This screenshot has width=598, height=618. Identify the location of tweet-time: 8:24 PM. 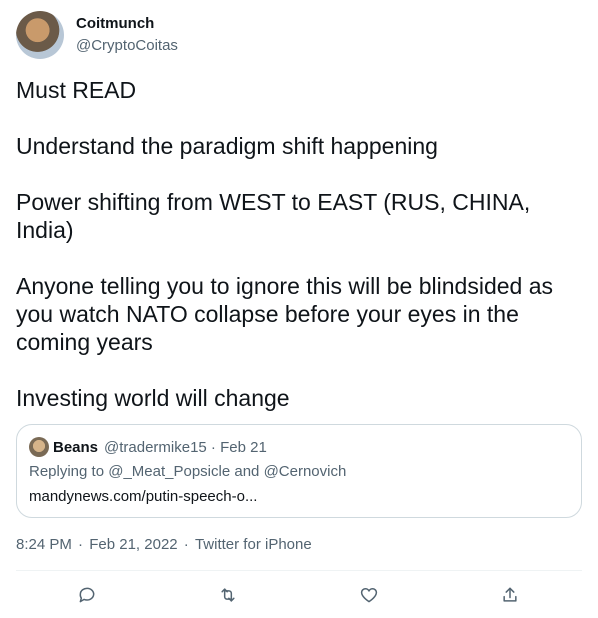
(44, 544).